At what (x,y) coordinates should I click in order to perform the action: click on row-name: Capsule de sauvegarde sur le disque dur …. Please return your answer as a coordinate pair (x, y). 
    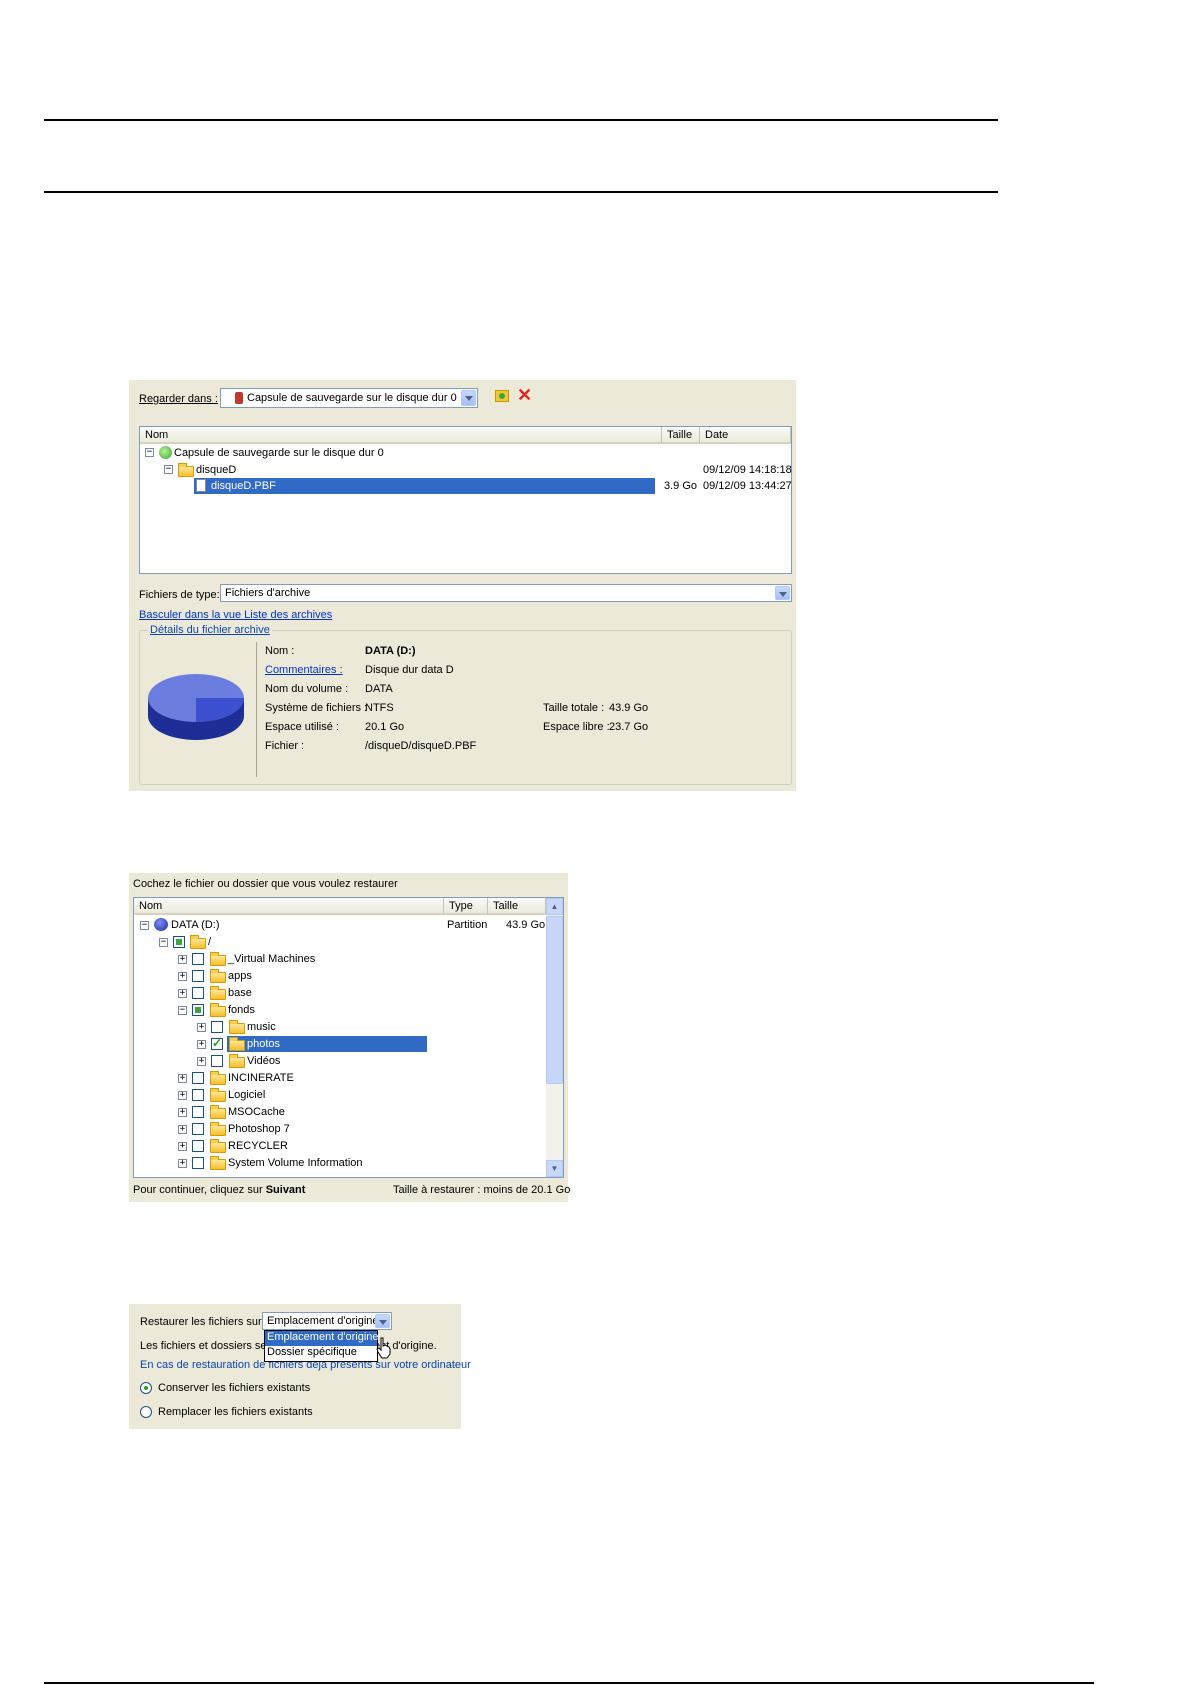
    Looking at the image, I should click on (279, 453).